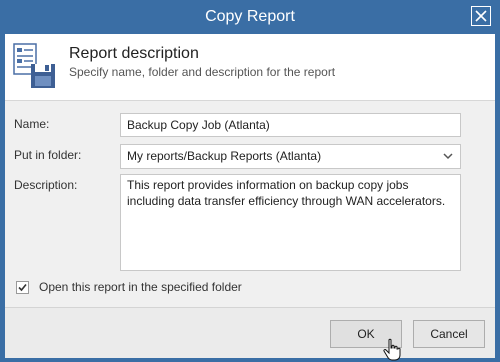 The width and height of the screenshot is (500, 362). I want to click on cancel-button: Cancel, so click(449, 334).